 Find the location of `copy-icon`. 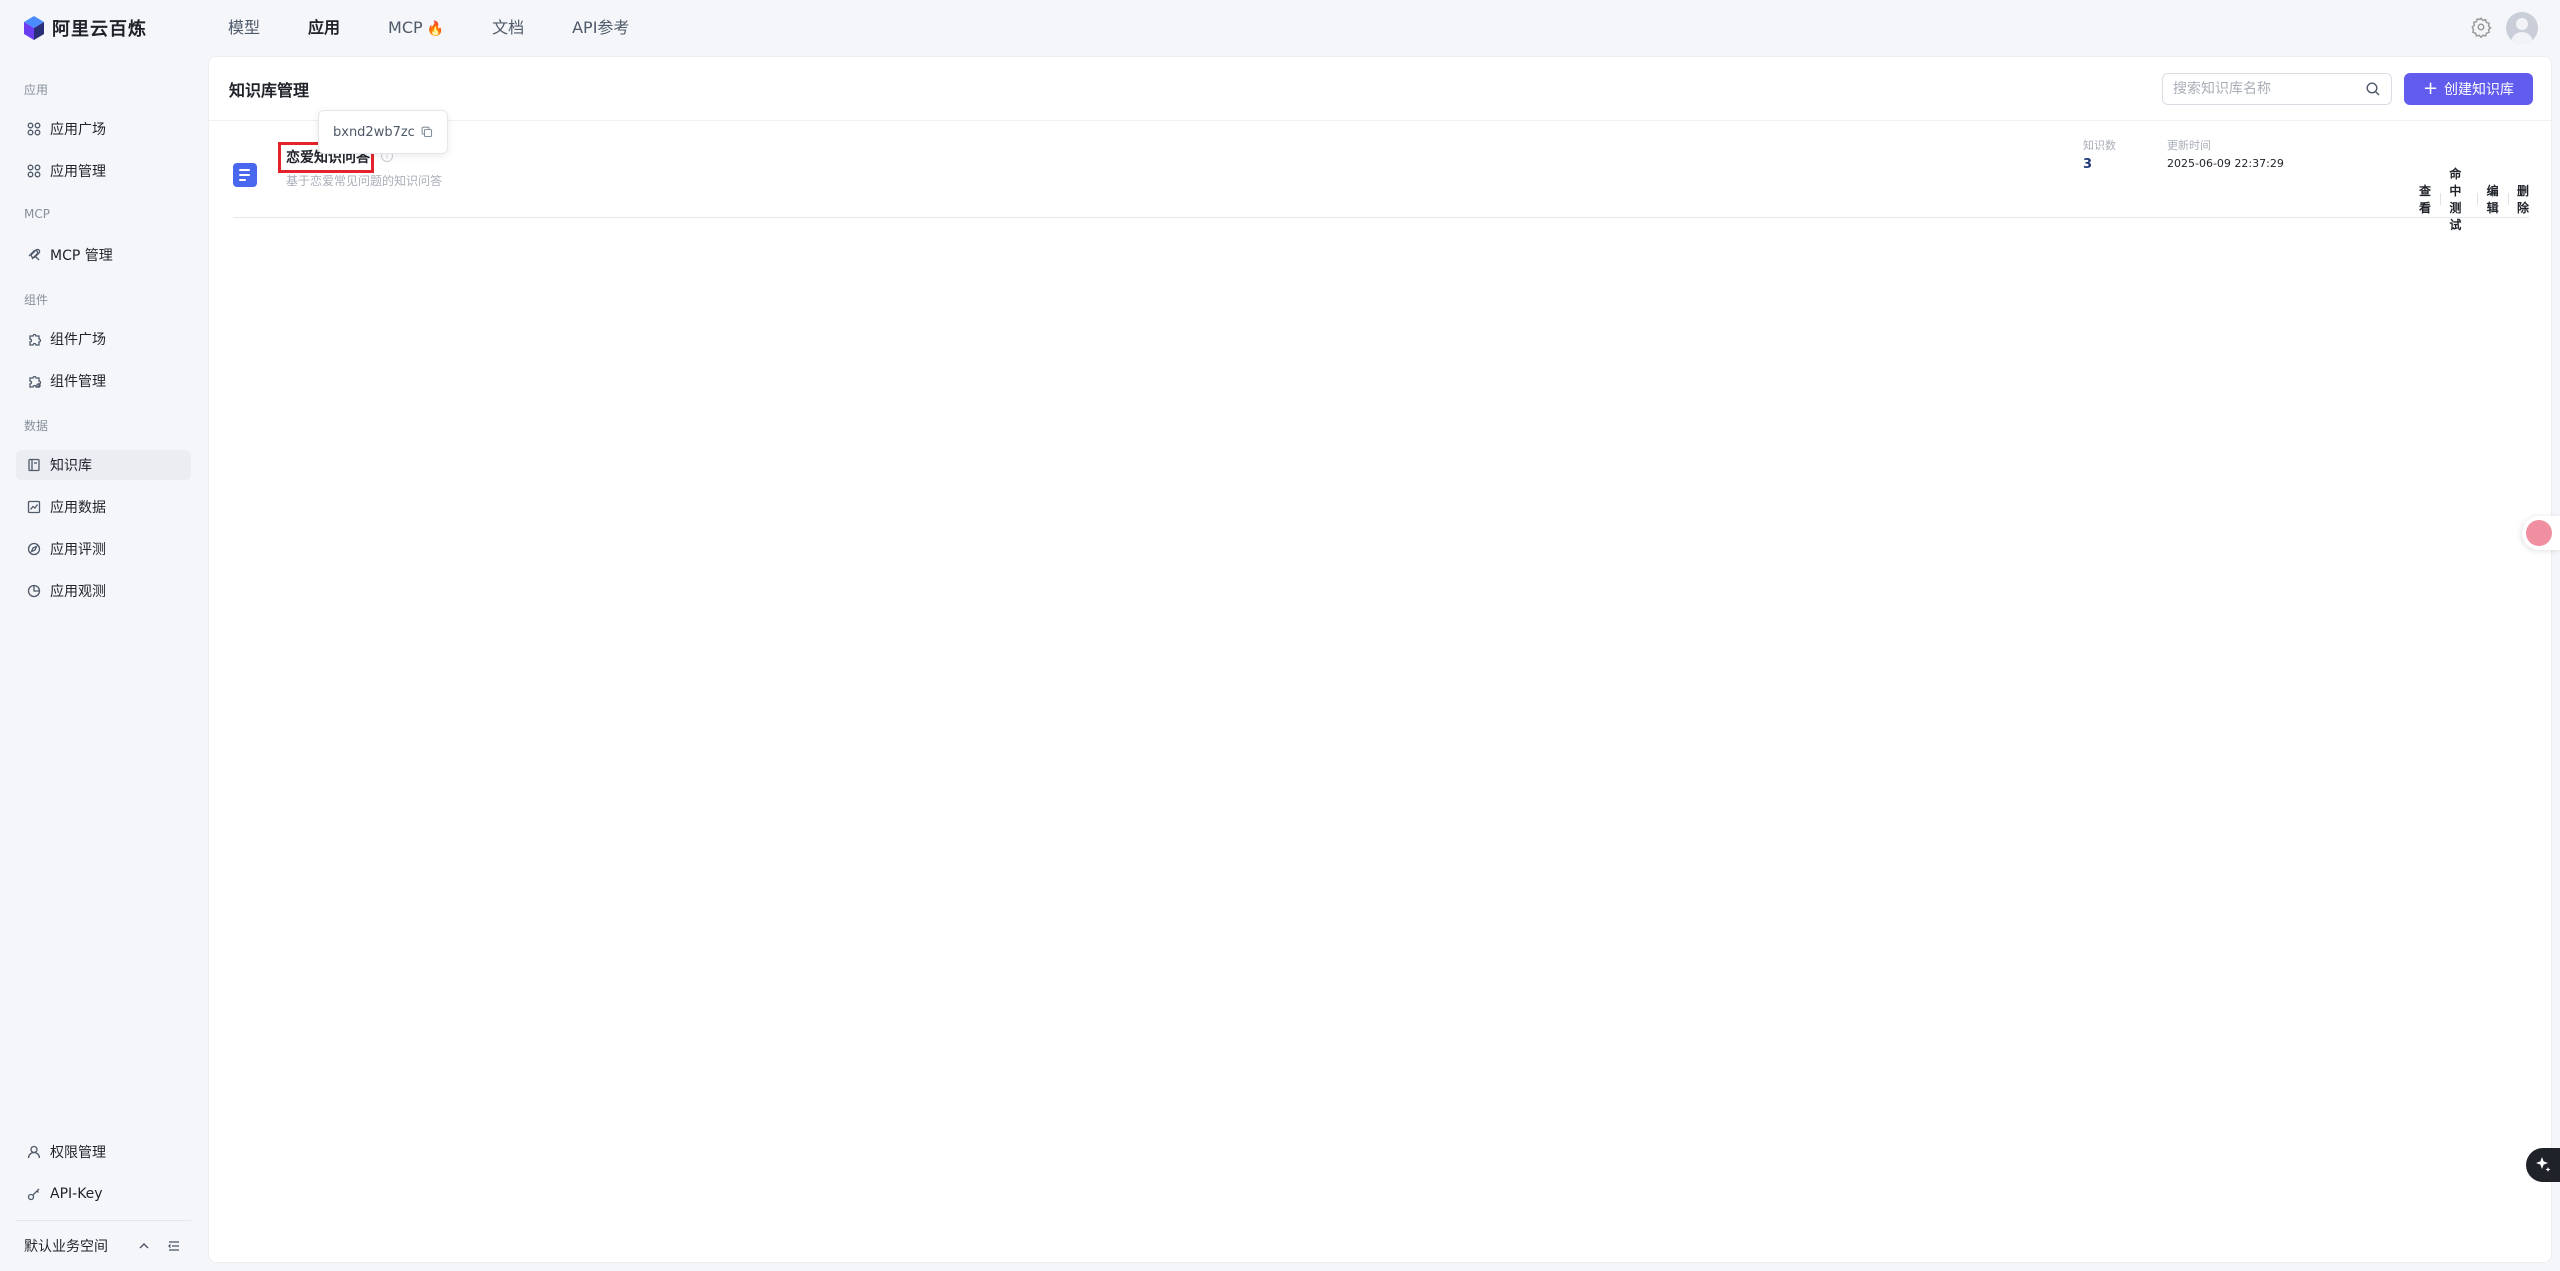

copy-icon is located at coordinates (427, 132).